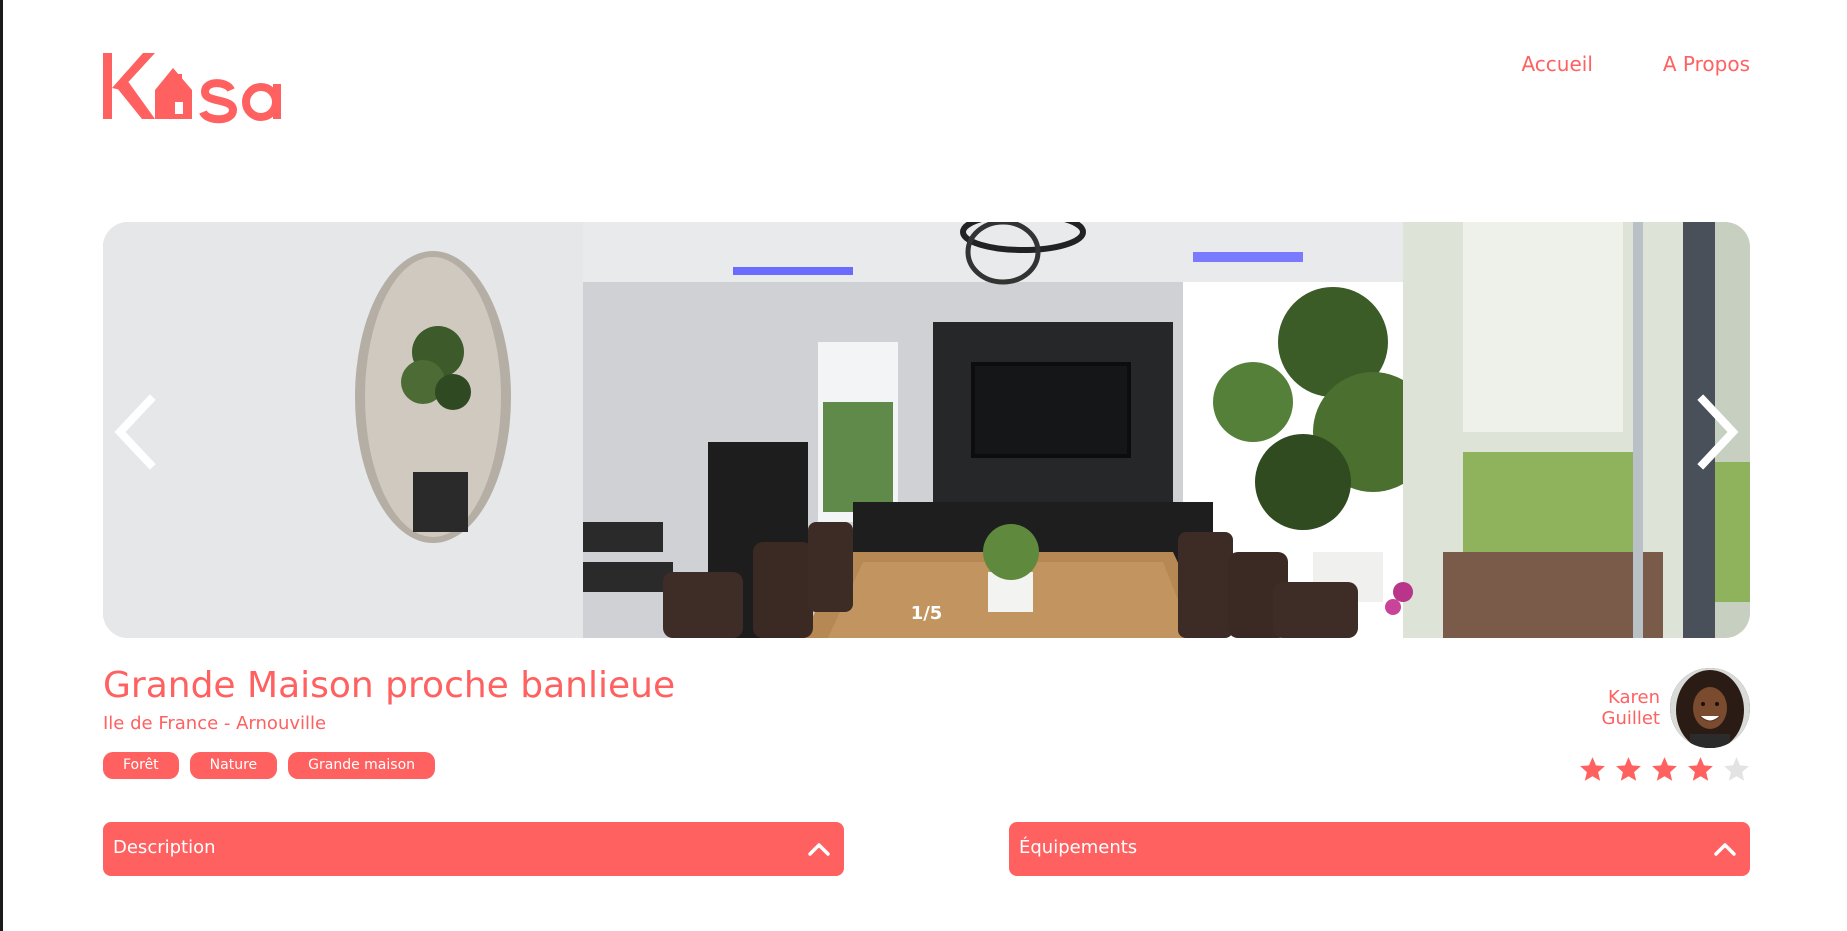  What do you see at coordinates (135, 432) in the screenshot?
I see `chevron-left-icon` at bounding box center [135, 432].